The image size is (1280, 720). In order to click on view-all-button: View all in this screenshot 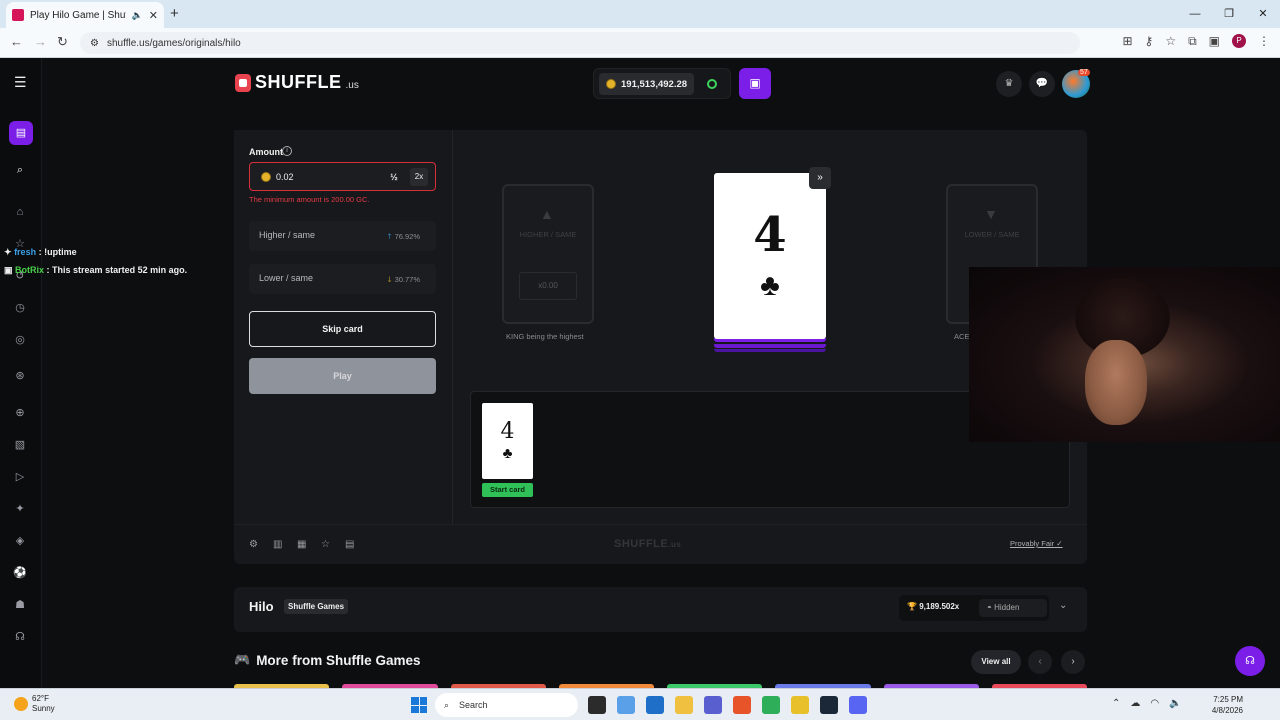, I will do `click(996, 662)`.